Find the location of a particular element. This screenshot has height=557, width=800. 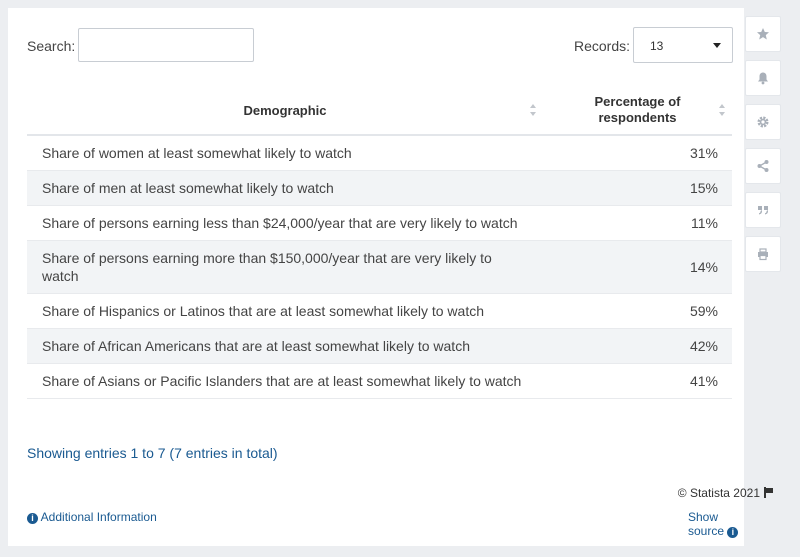

notification-button is located at coordinates (763, 78).